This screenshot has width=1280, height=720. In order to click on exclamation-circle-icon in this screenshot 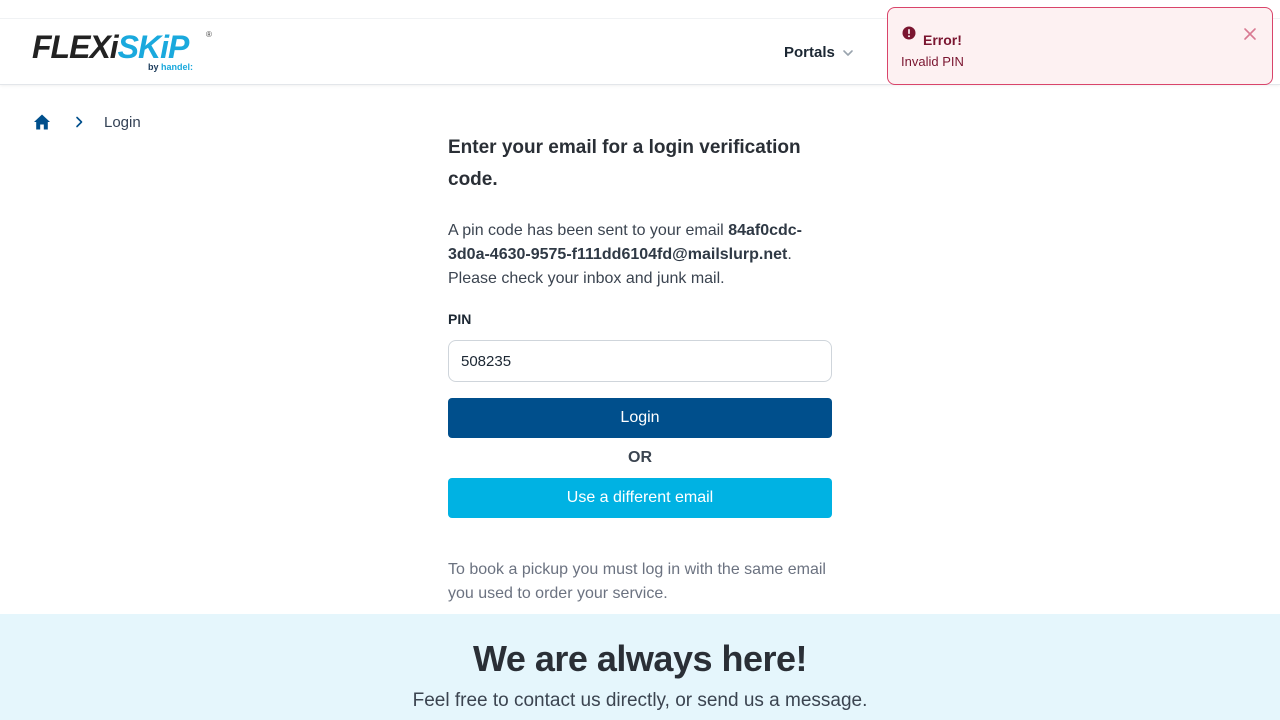, I will do `click(909, 33)`.